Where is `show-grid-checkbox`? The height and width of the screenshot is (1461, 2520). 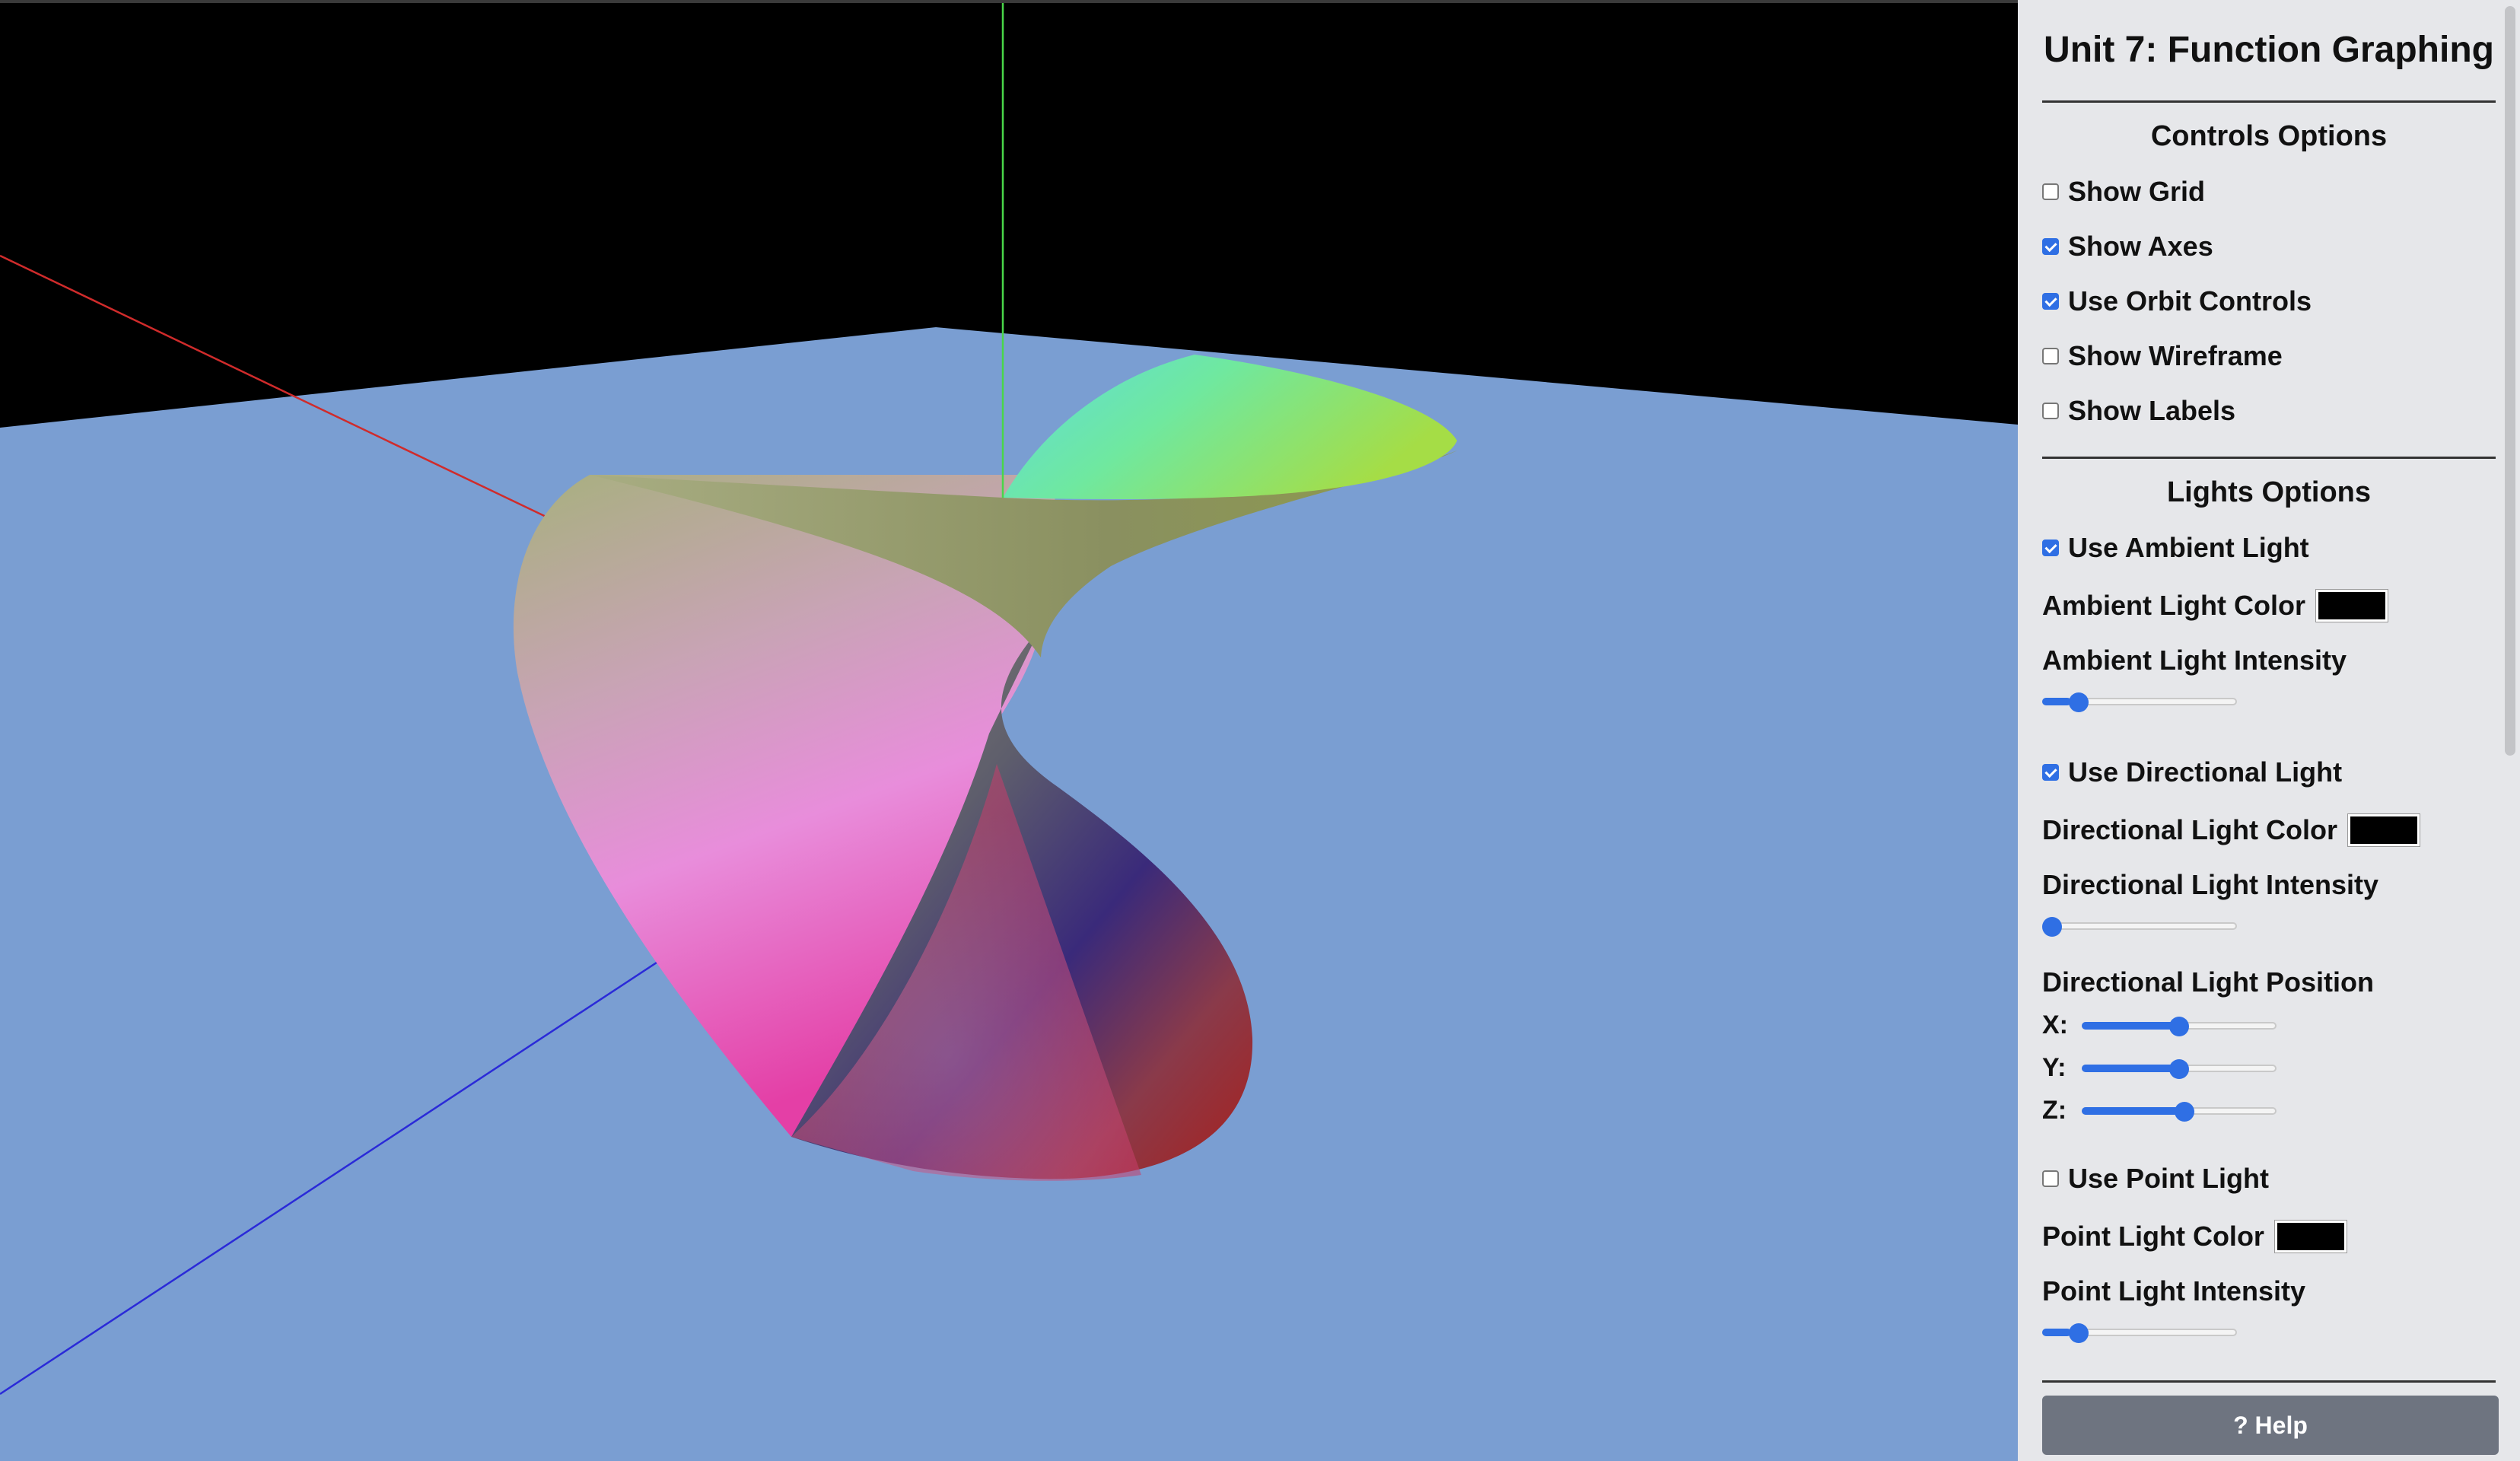 show-grid-checkbox is located at coordinates (2050, 191).